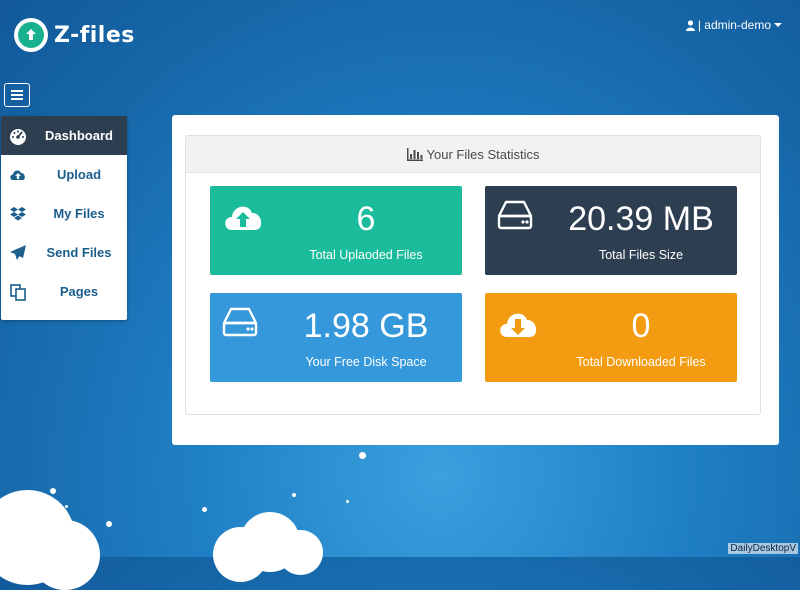 The width and height of the screenshot is (800, 590). What do you see at coordinates (641, 326) in the screenshot?
I see `stat-value: 0` at bounding box center [641, 326].